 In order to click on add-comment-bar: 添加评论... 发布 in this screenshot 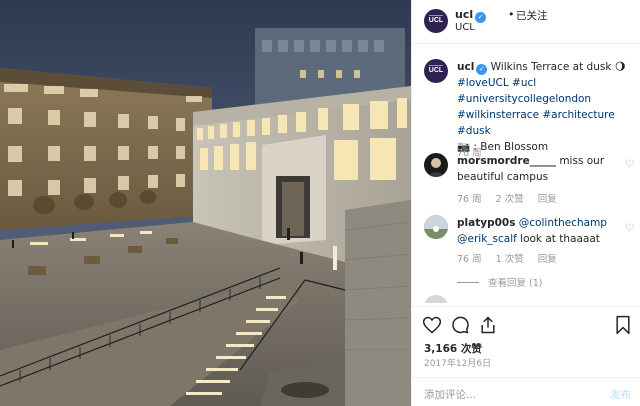, I will do `click(526, 391)`.